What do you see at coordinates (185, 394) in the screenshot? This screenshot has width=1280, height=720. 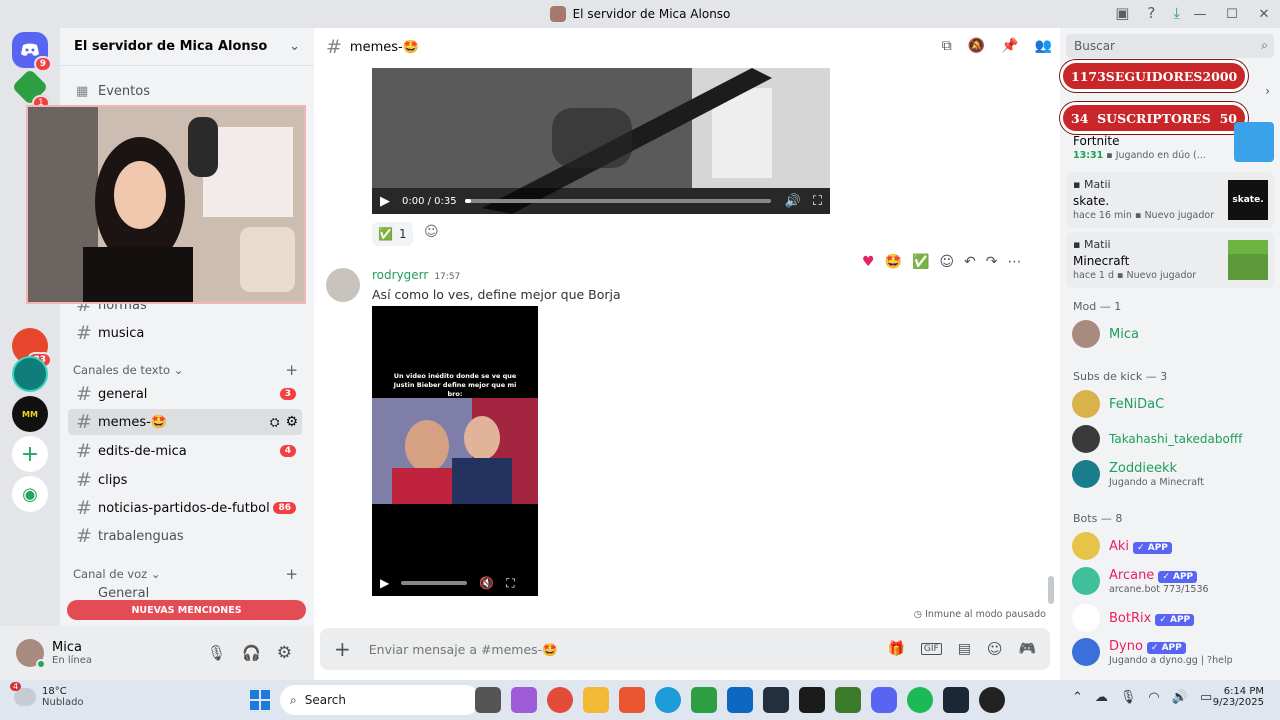 I see `channel-general: # general 3` at bounding box center [185, 394].